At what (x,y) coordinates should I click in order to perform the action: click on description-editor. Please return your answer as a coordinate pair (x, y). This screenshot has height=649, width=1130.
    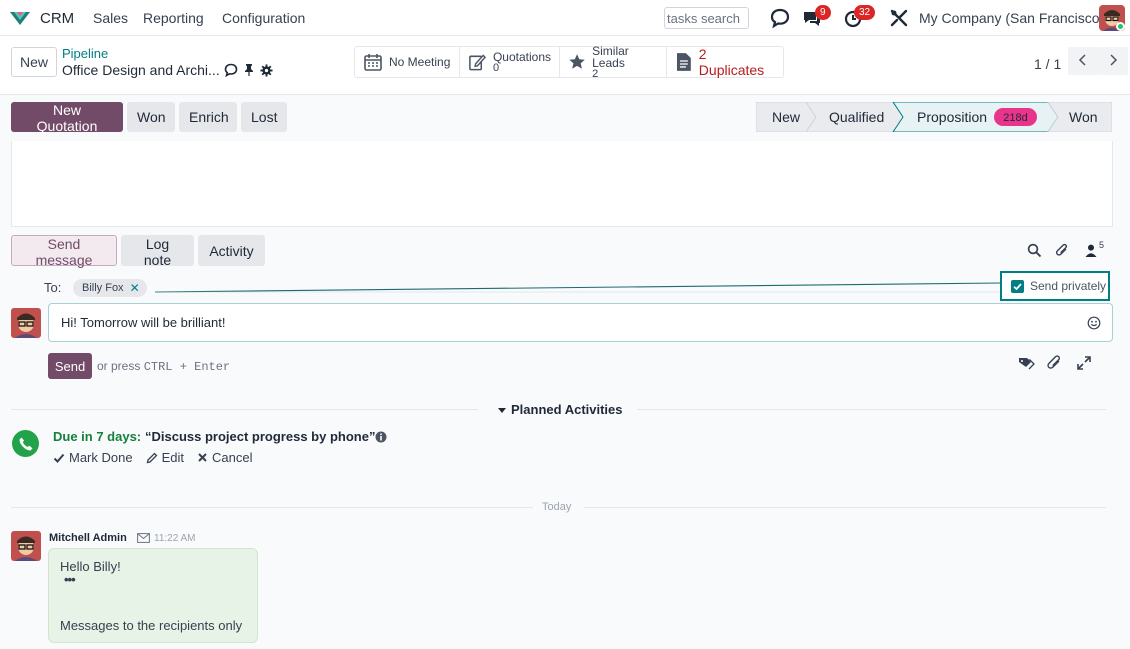
    Looking at the image, I should click on (562, 184).